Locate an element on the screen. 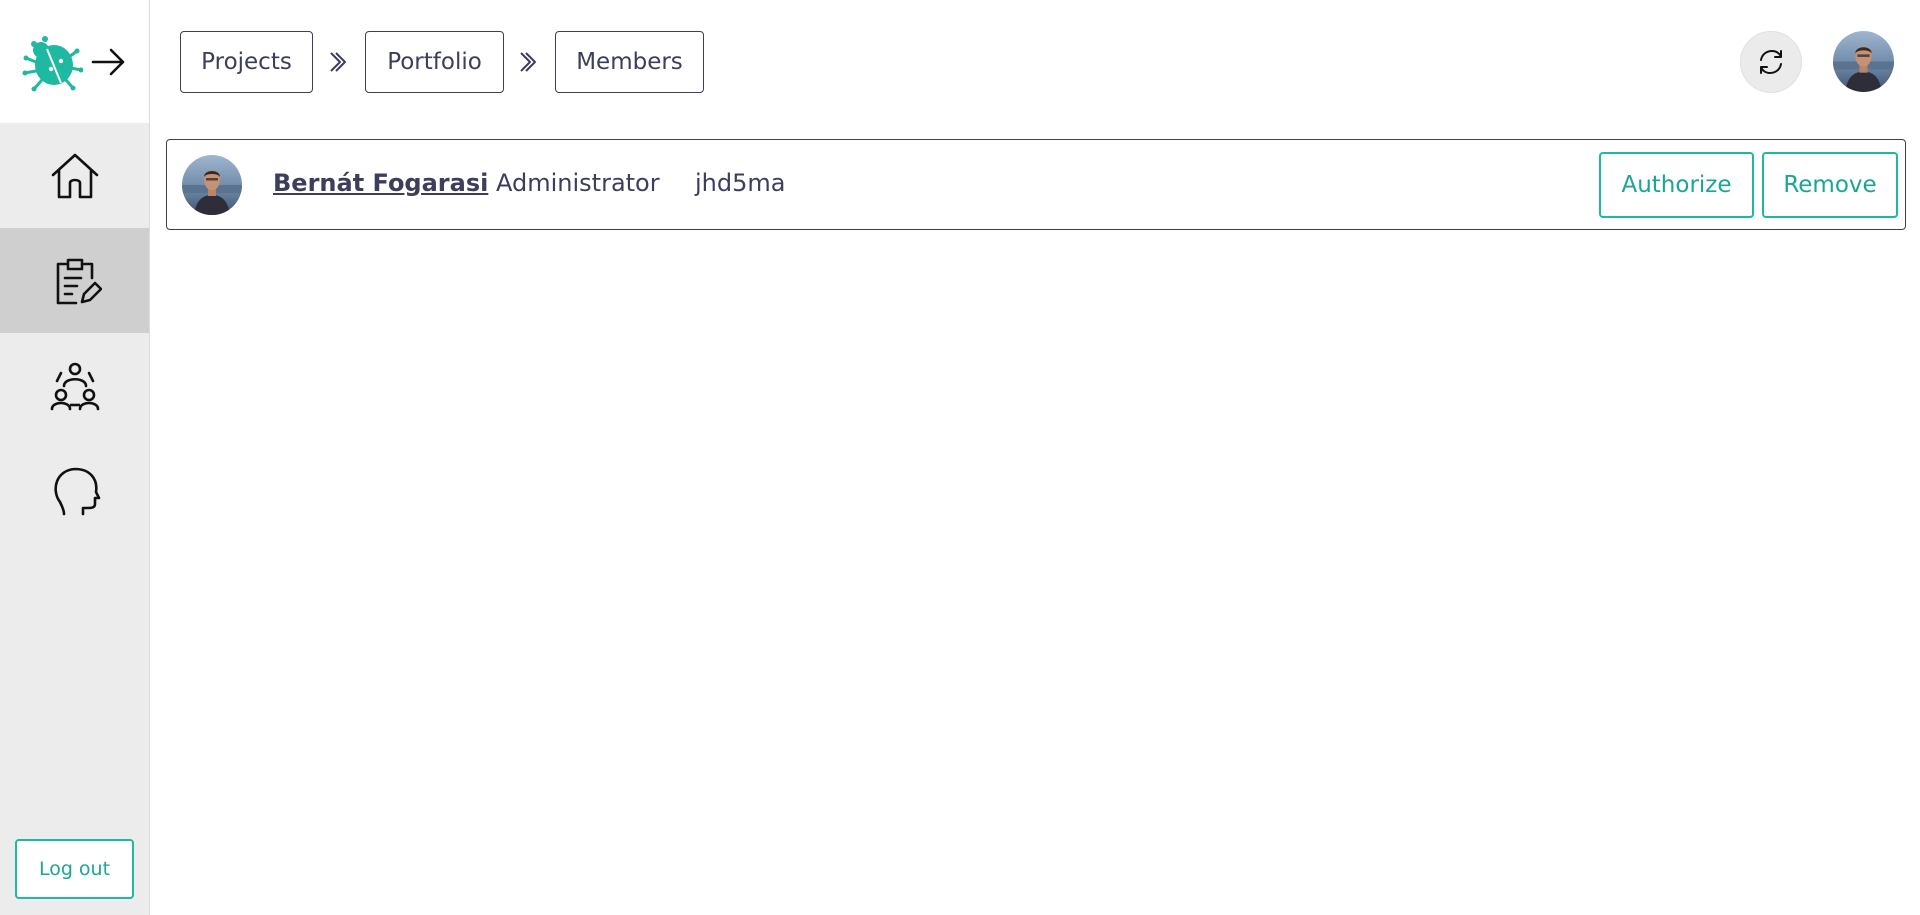  authorize-button: Authorize is located at coordinates (1676, 185).